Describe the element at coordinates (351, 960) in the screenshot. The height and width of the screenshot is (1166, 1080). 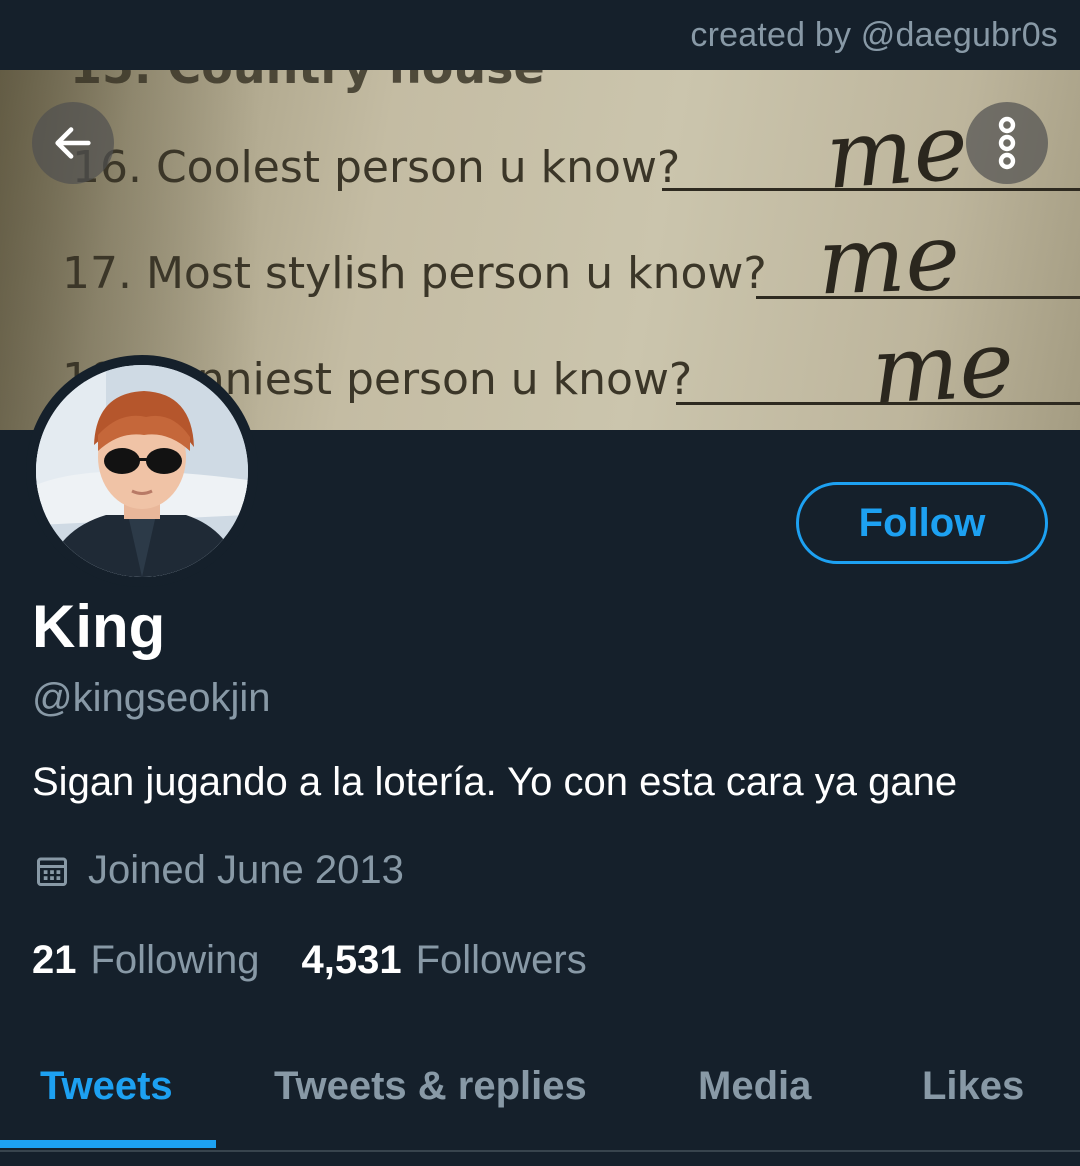
I see `followers-count: 4,531` at that location.